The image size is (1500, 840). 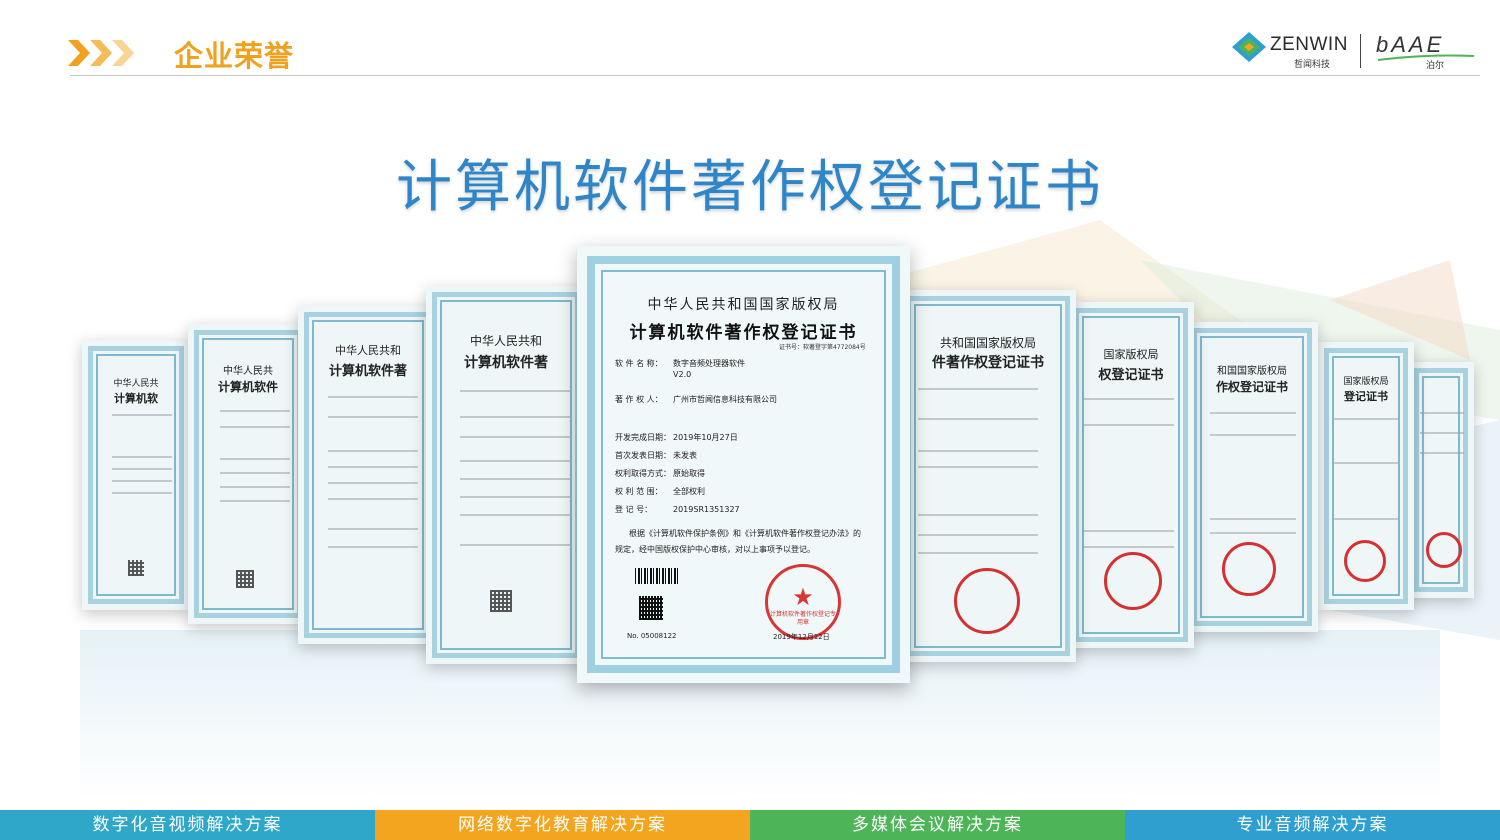 I want to click on certificate-card: 中华人民共 计算机软件, so click(x=248, y=474).